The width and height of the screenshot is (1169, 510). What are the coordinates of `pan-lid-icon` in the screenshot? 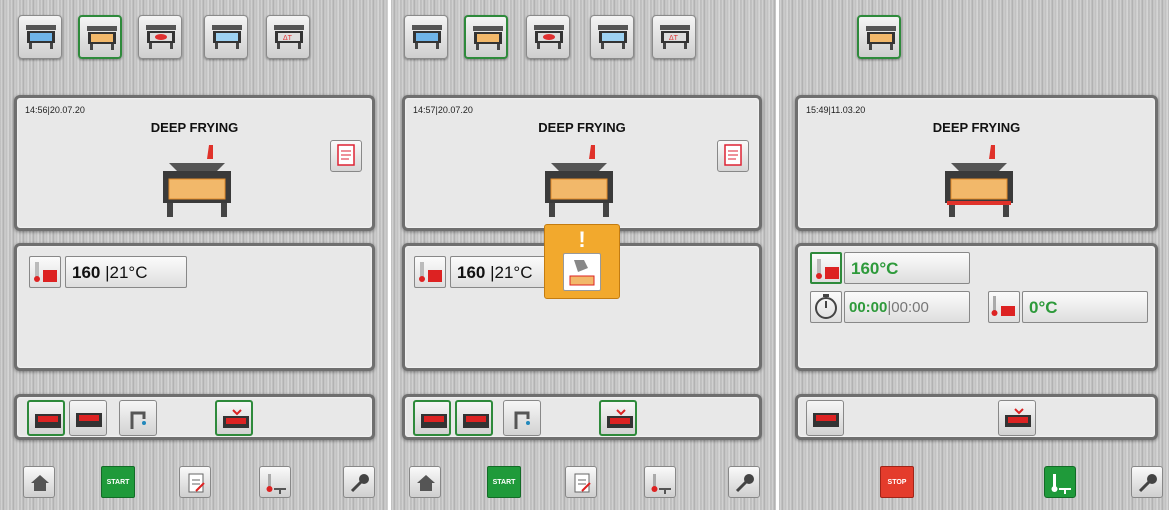 It's located at (89, 420).